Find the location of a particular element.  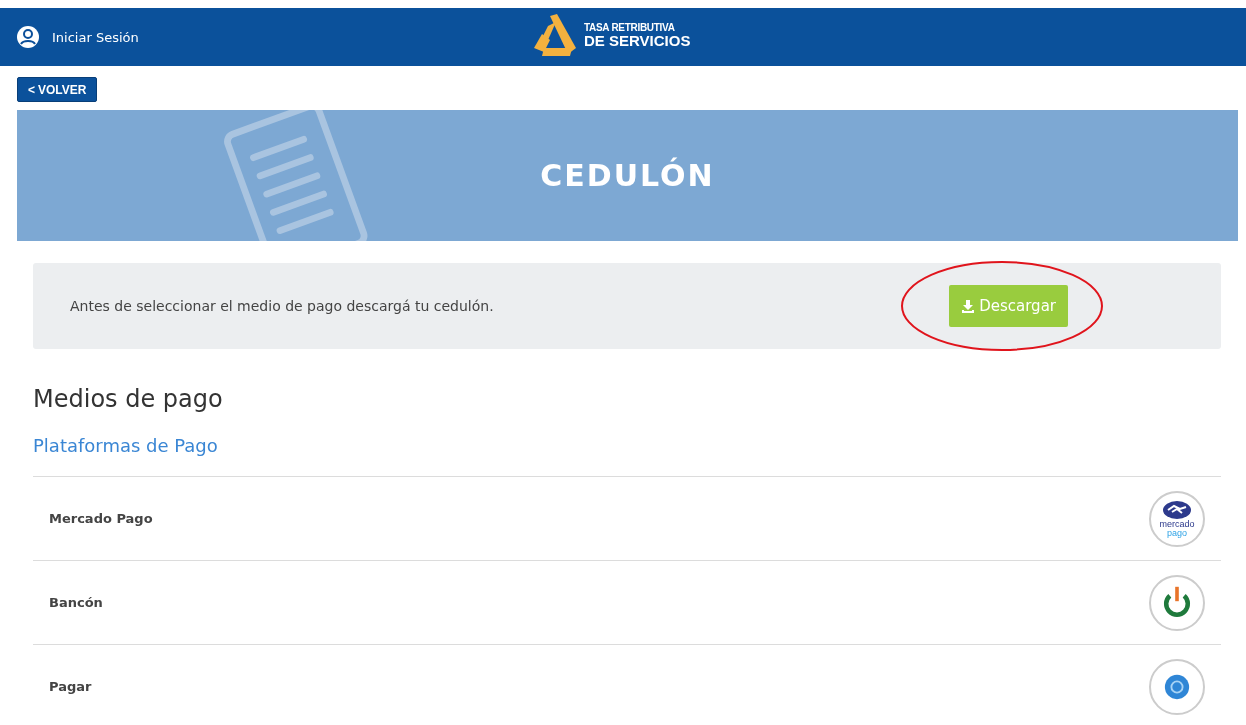

subsection-heading: Plataformas de Pago is located at coordinates (126, 445).